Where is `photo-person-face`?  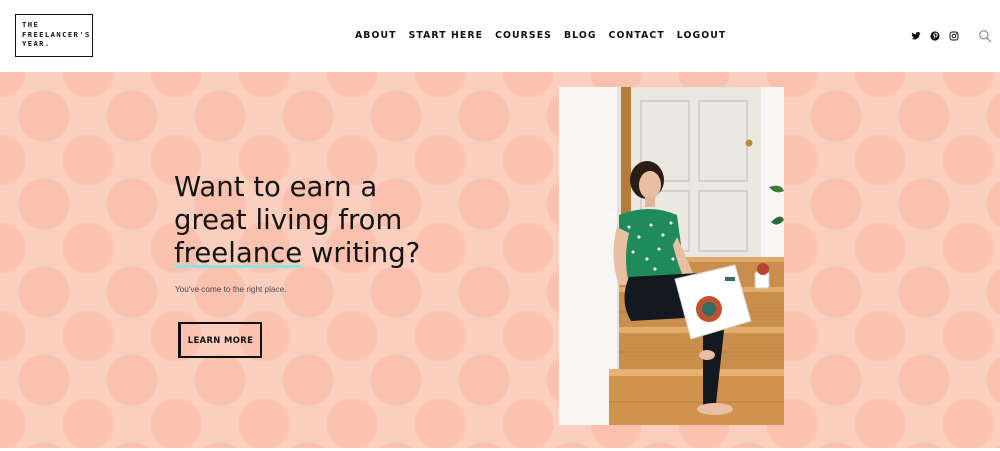
photo-person-face is located at coordinates (650, 185).